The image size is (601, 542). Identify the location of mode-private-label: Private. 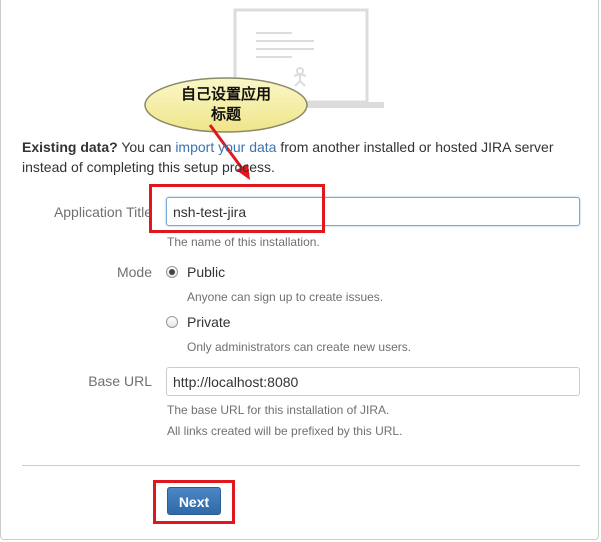
(209, 322).